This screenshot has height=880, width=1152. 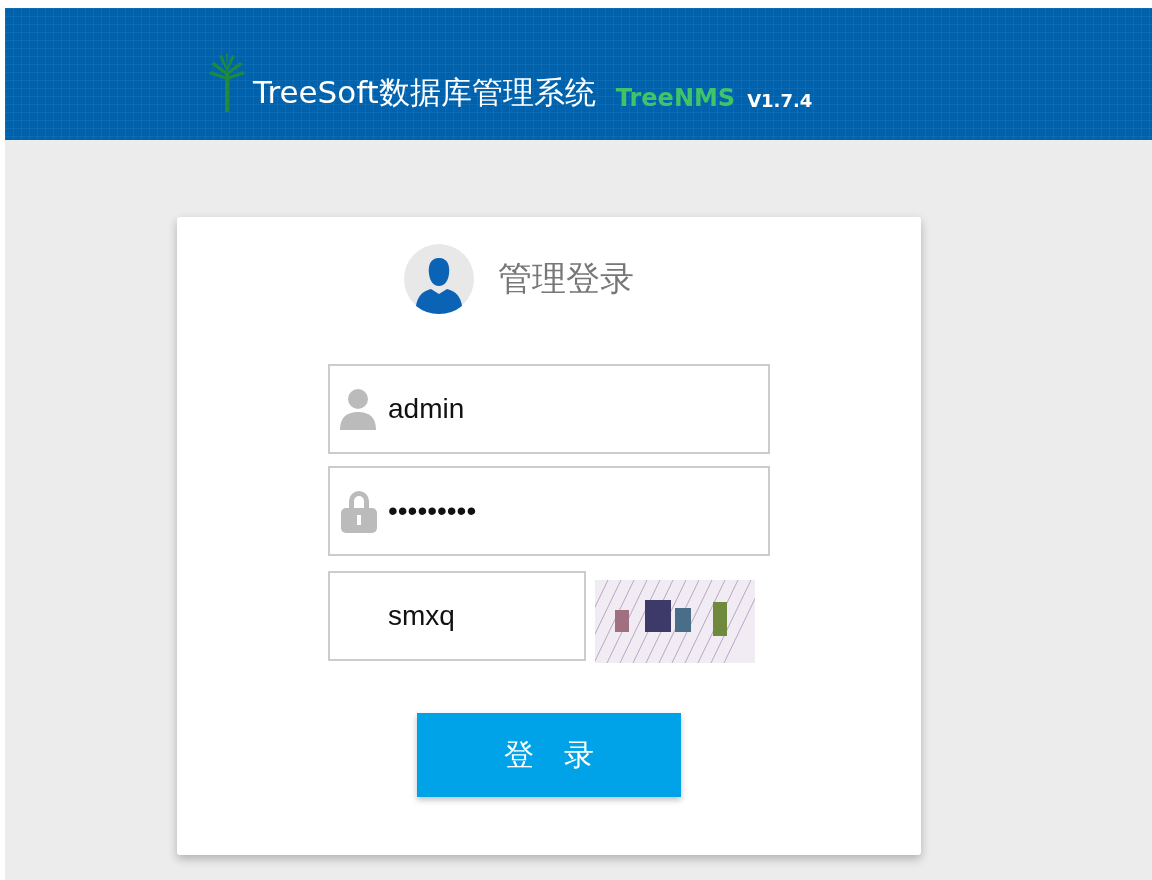 I want to click on version-label: V1.7.4, so click(x=780, y=100).